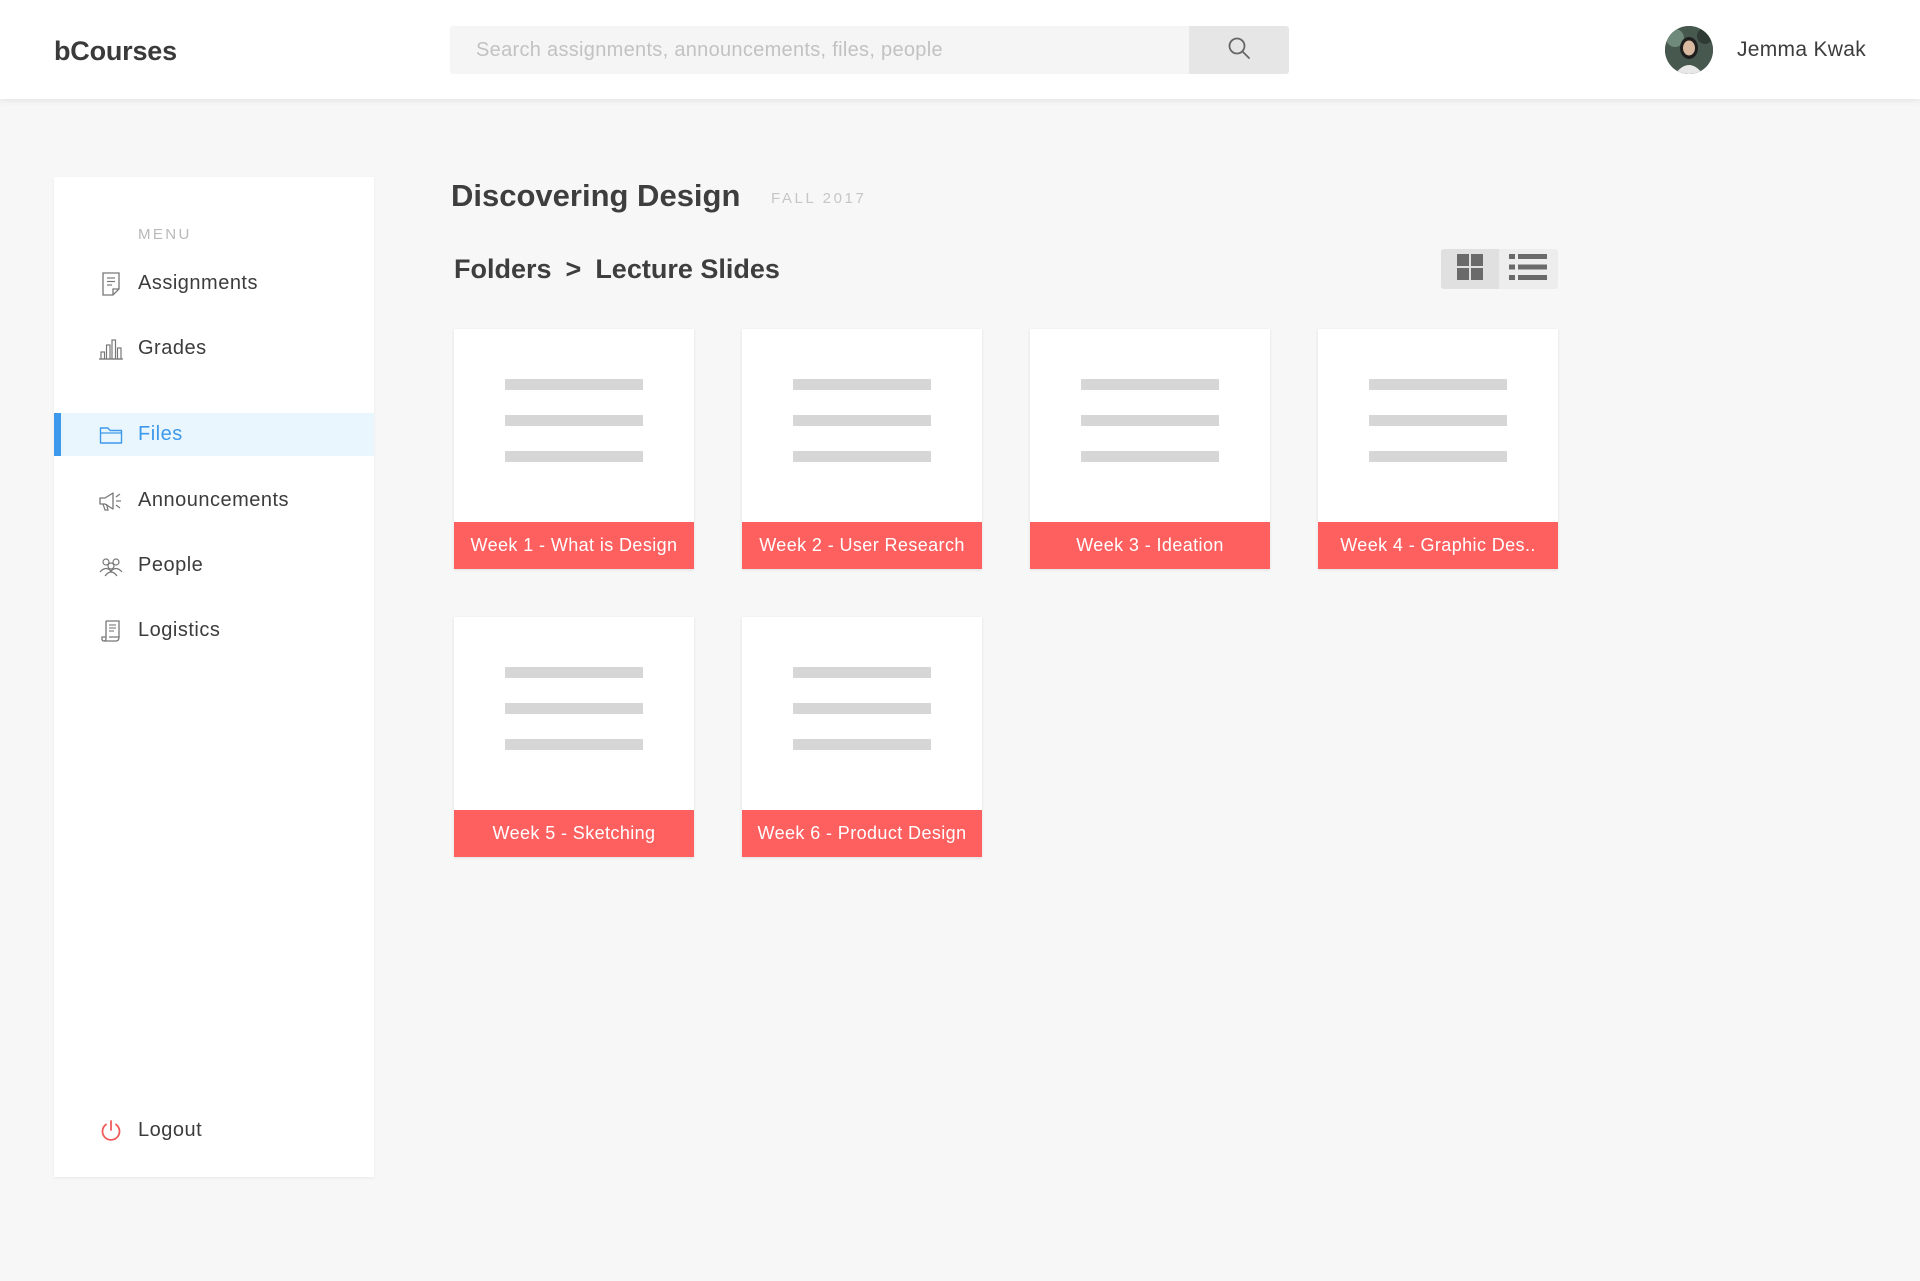  What do you see at coordinates (1688, 50) in the screenshot?
I see `avatar` at bounding box center [1688, 50].